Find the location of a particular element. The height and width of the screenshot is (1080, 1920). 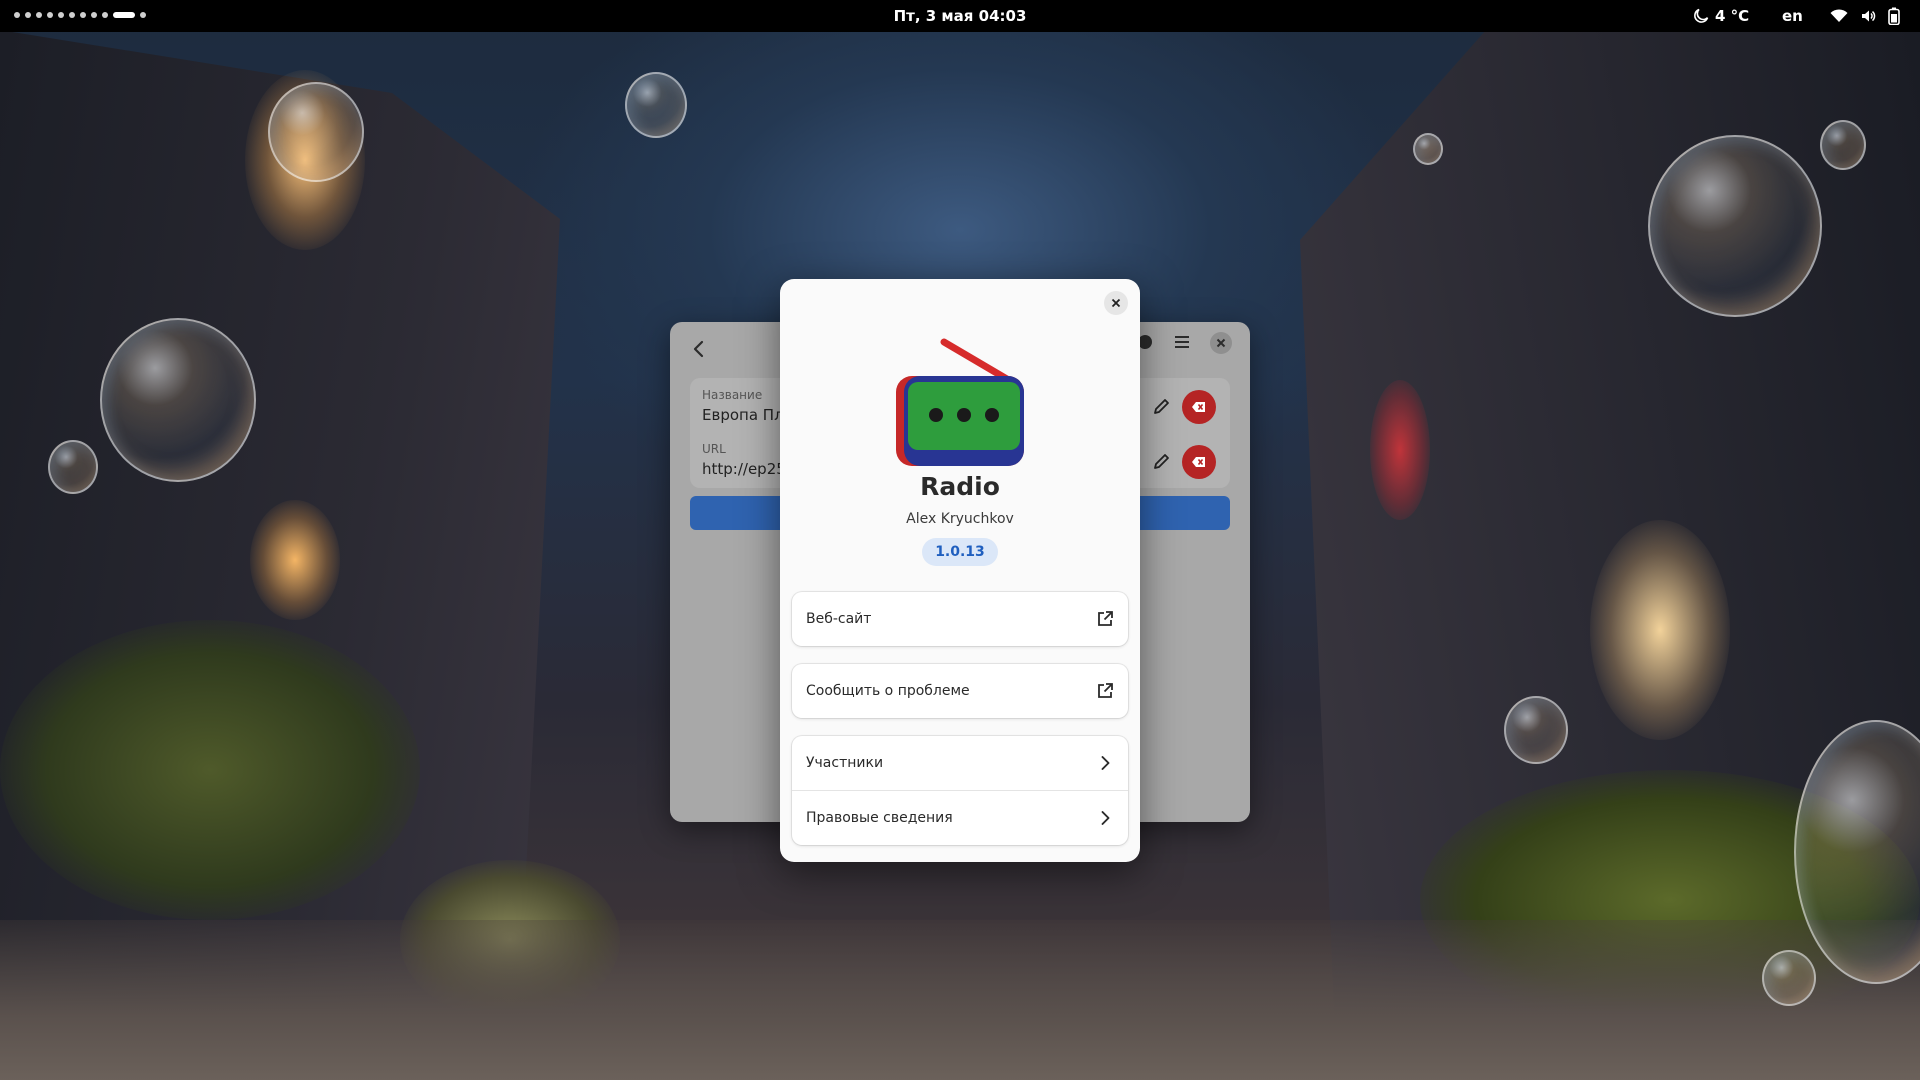

window-close-button is located at coordinates (1221, 343).